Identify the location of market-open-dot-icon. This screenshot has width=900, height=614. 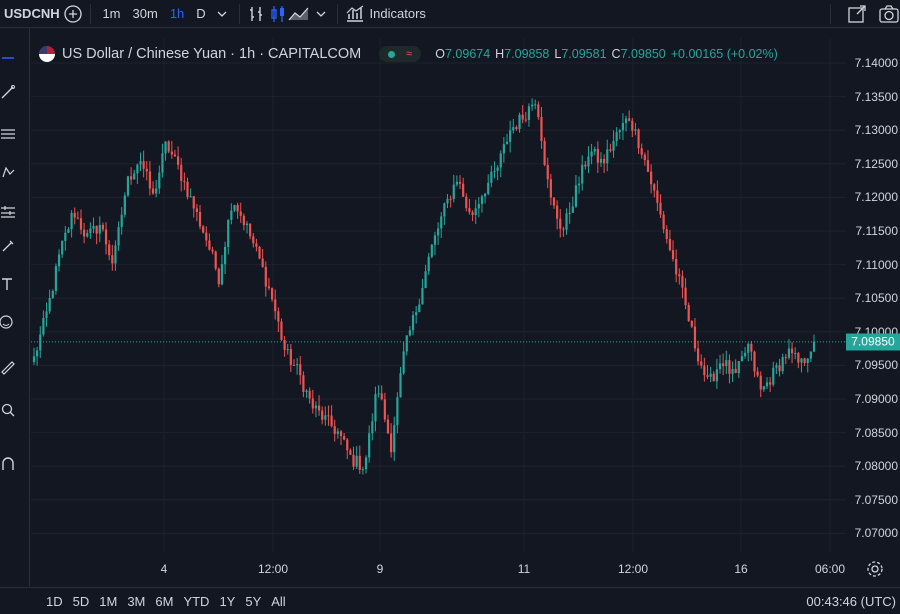
(392, 54).